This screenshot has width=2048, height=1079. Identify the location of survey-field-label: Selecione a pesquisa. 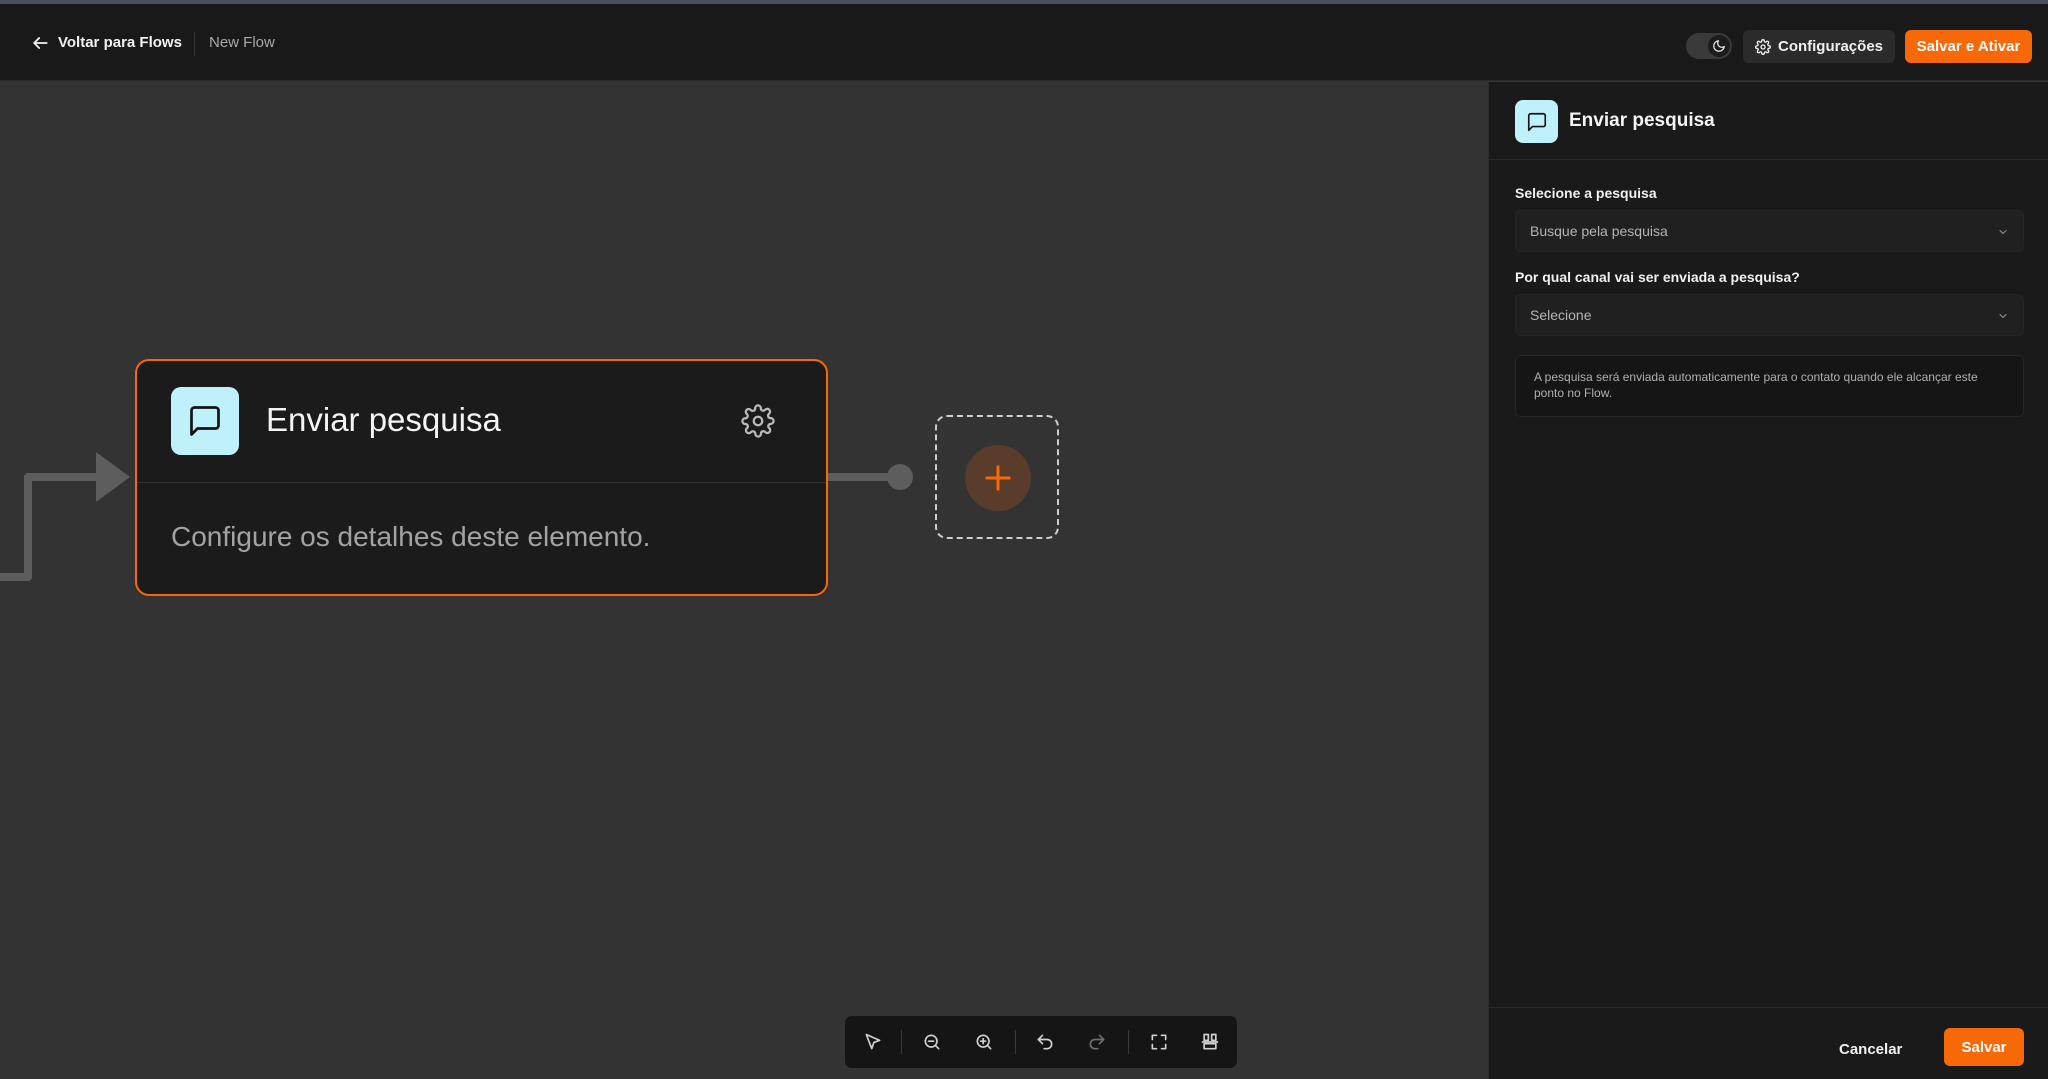
(1586, 193).